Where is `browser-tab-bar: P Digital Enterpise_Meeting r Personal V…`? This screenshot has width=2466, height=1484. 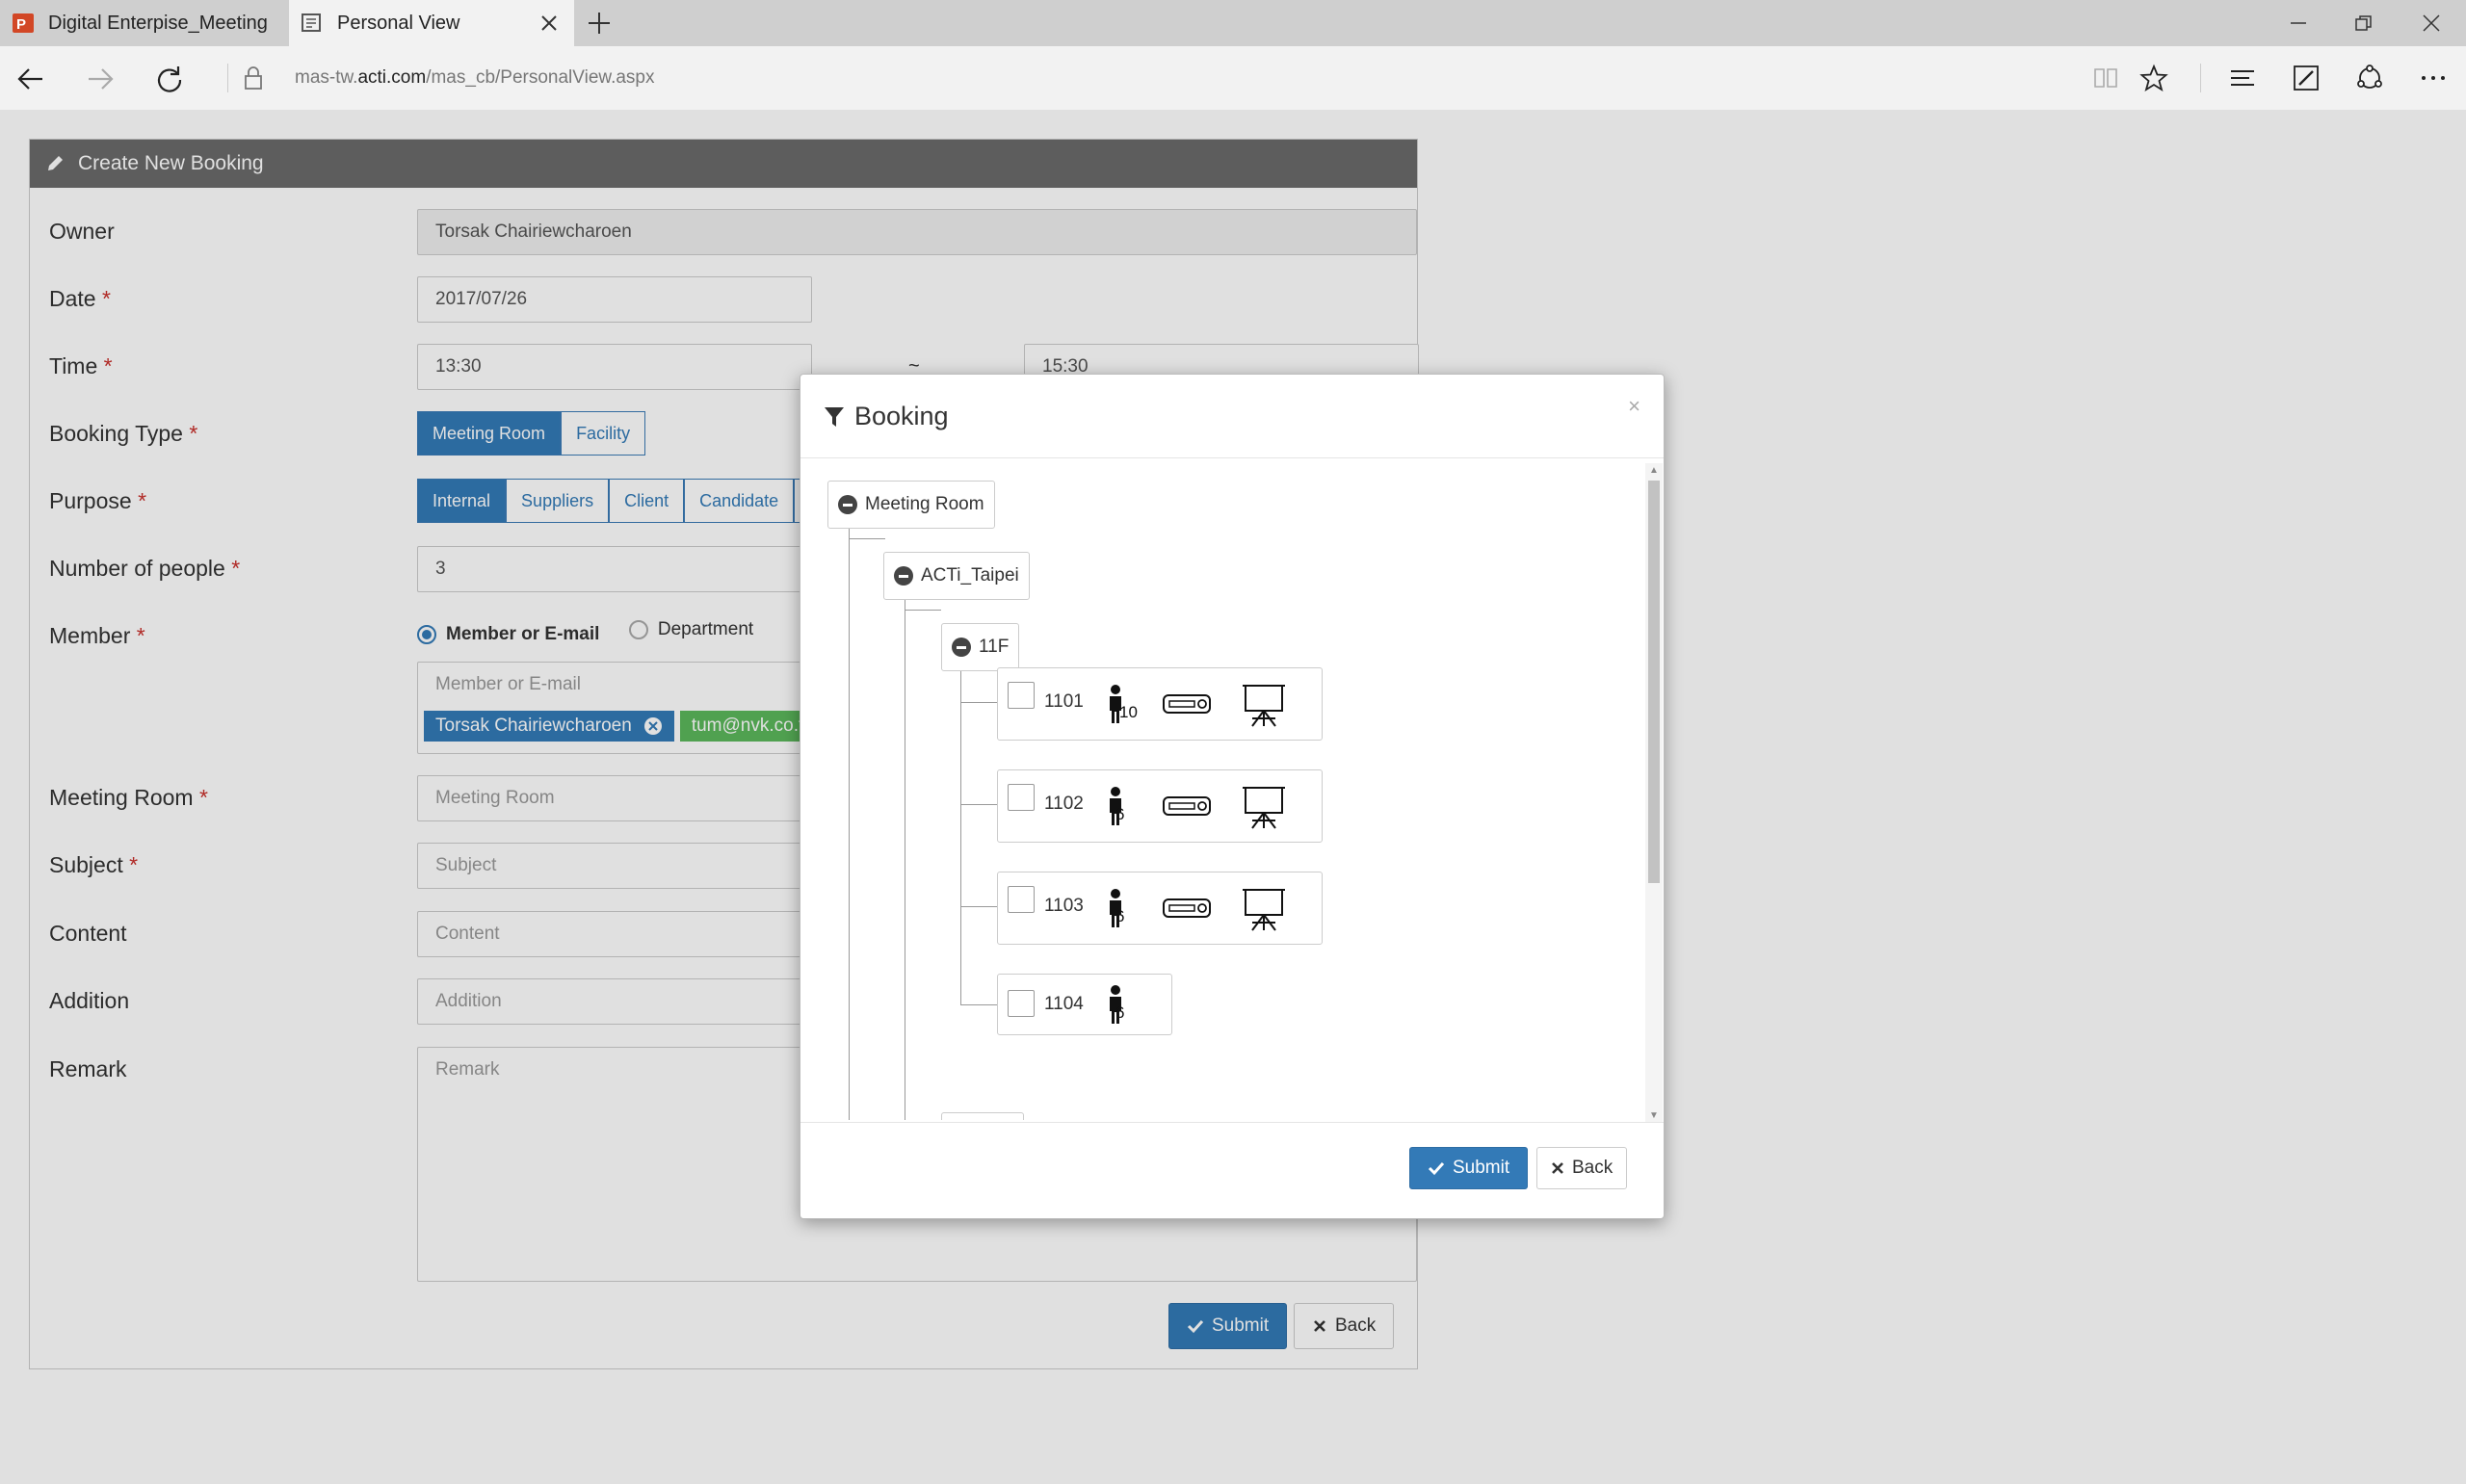
browser-tab-bar: P Digital Enterpise_Meeting r Personal V… is located at coordinates (1233, 23).